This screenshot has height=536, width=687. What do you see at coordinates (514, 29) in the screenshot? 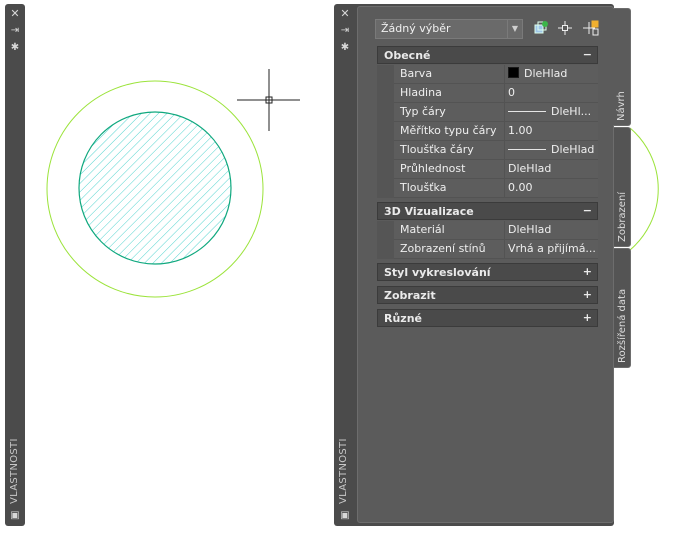
I see `chevron-down-icon: ▼` at bounding box center [514, 29].